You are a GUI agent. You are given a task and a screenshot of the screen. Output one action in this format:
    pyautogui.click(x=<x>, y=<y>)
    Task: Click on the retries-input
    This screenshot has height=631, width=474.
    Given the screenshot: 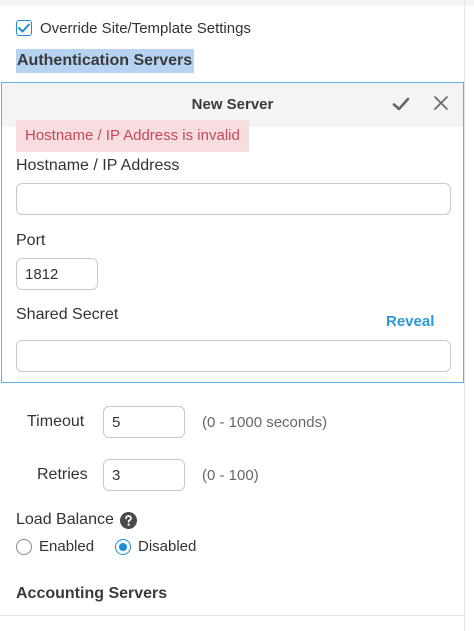 What is the action you would take?
    pyautogui.click(x=144, y=475)
    